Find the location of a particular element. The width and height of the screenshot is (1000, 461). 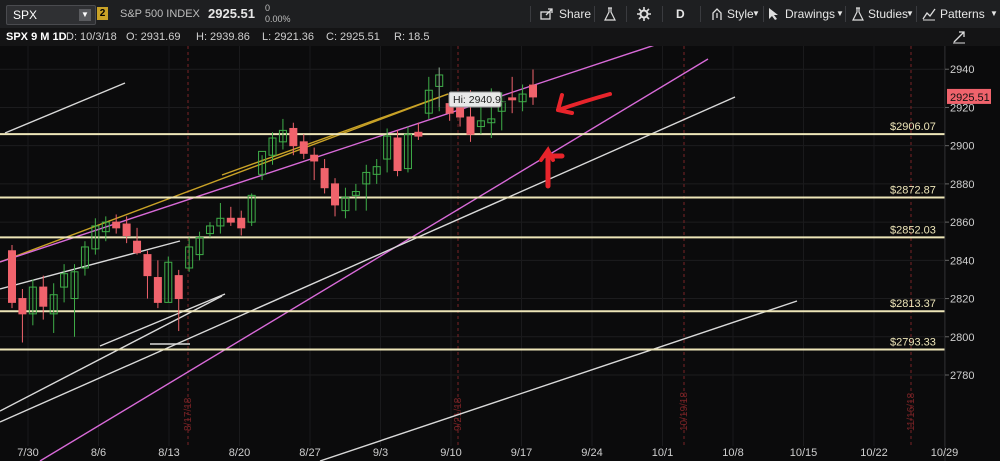

date-tick-label: 8/6 is located at coordinates (98, 453).